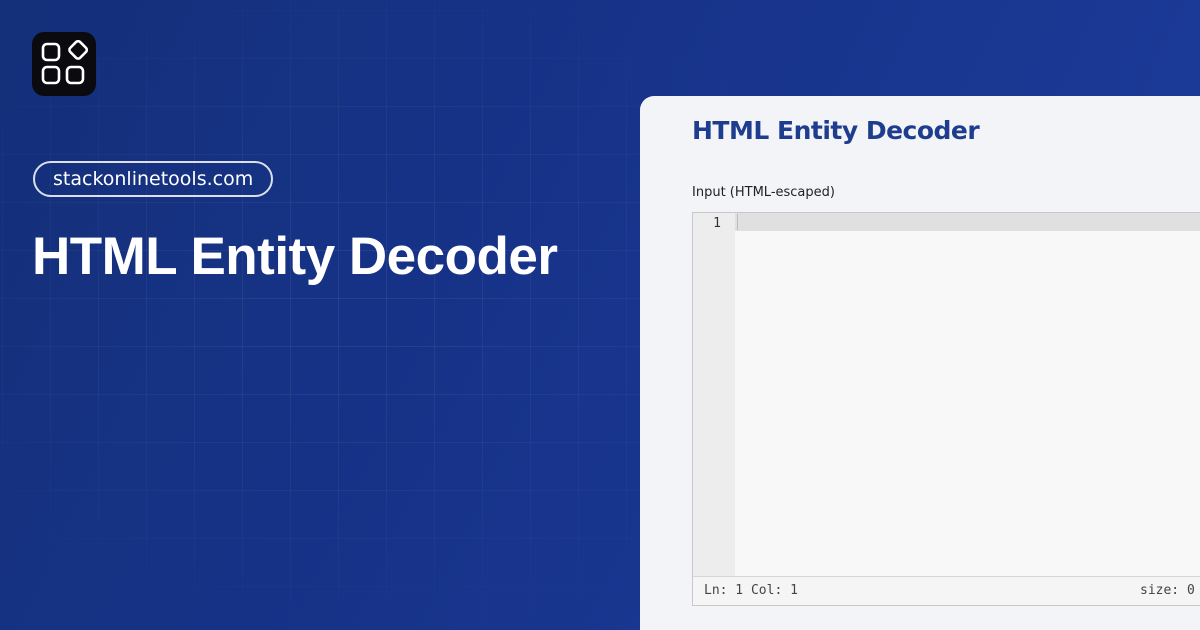  Describe the element at coordinates (763, 192) in the screenshot. I see `input-label: Input (HTML-escaped)` at that location.